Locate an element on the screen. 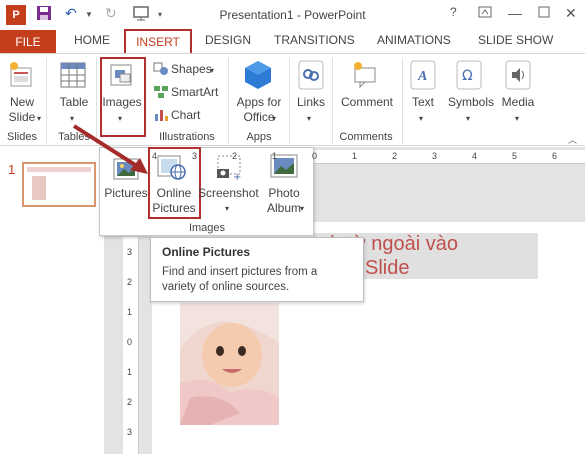  tooltip-title: Online Pictures is located at coordinates (206, 252).